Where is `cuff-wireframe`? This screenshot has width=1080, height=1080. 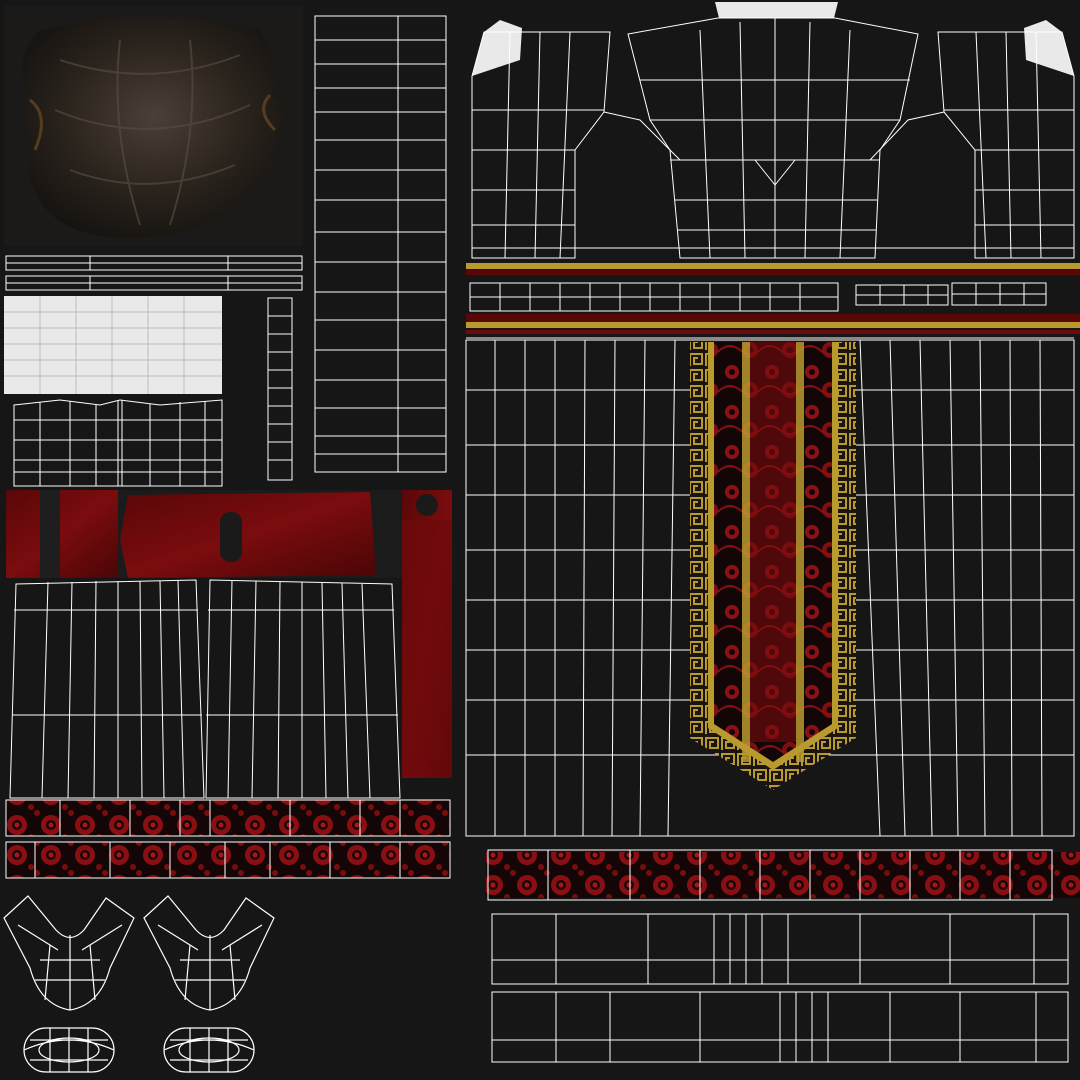
cuff-wireframe is located at coordinates (118, 443).